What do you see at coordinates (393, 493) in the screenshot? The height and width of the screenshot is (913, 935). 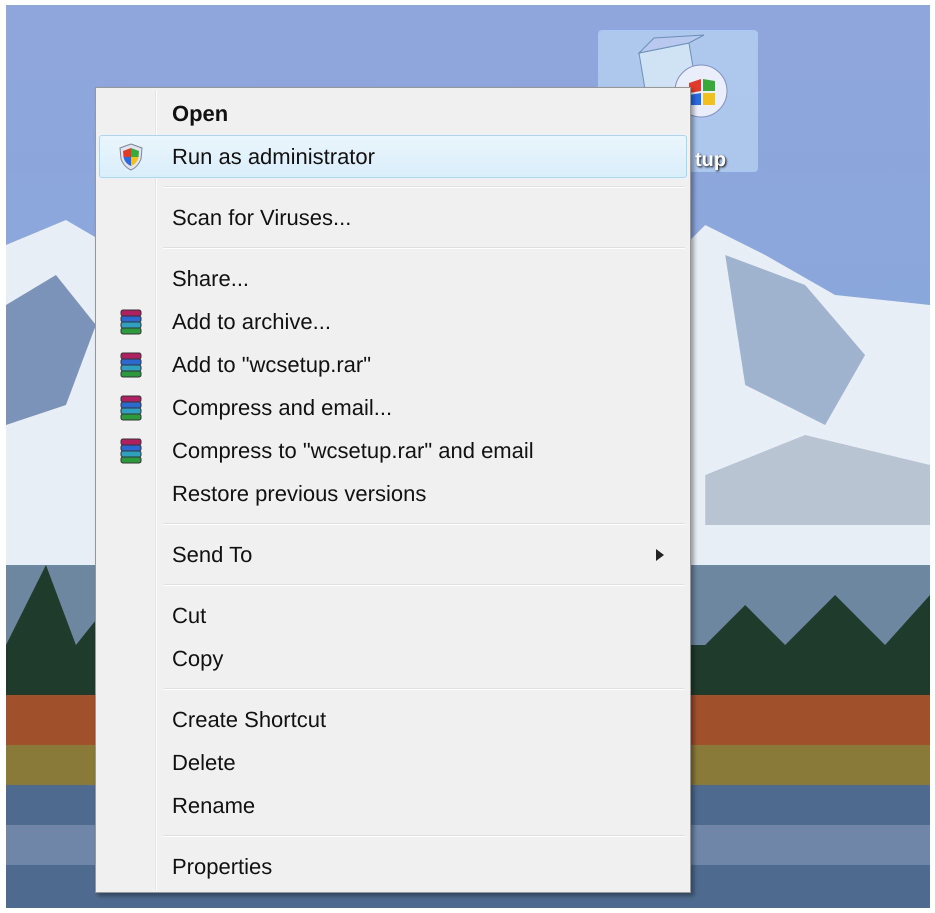 I see `menu-item: Restore previous versions` at bounding box center [393, 493].